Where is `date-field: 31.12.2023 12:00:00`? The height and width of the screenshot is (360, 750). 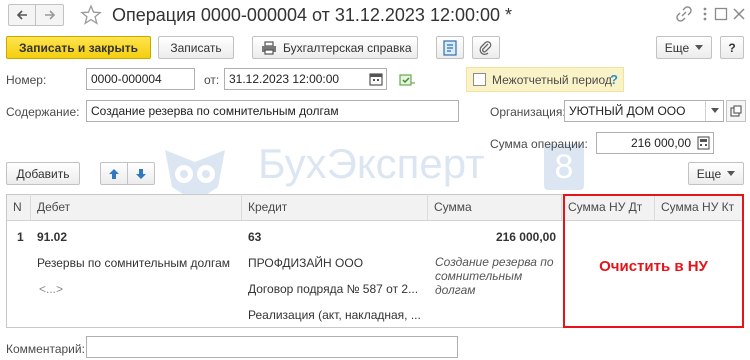
date-field: 31.12.2023 12:00:00 is located at coordinates (305, 79).